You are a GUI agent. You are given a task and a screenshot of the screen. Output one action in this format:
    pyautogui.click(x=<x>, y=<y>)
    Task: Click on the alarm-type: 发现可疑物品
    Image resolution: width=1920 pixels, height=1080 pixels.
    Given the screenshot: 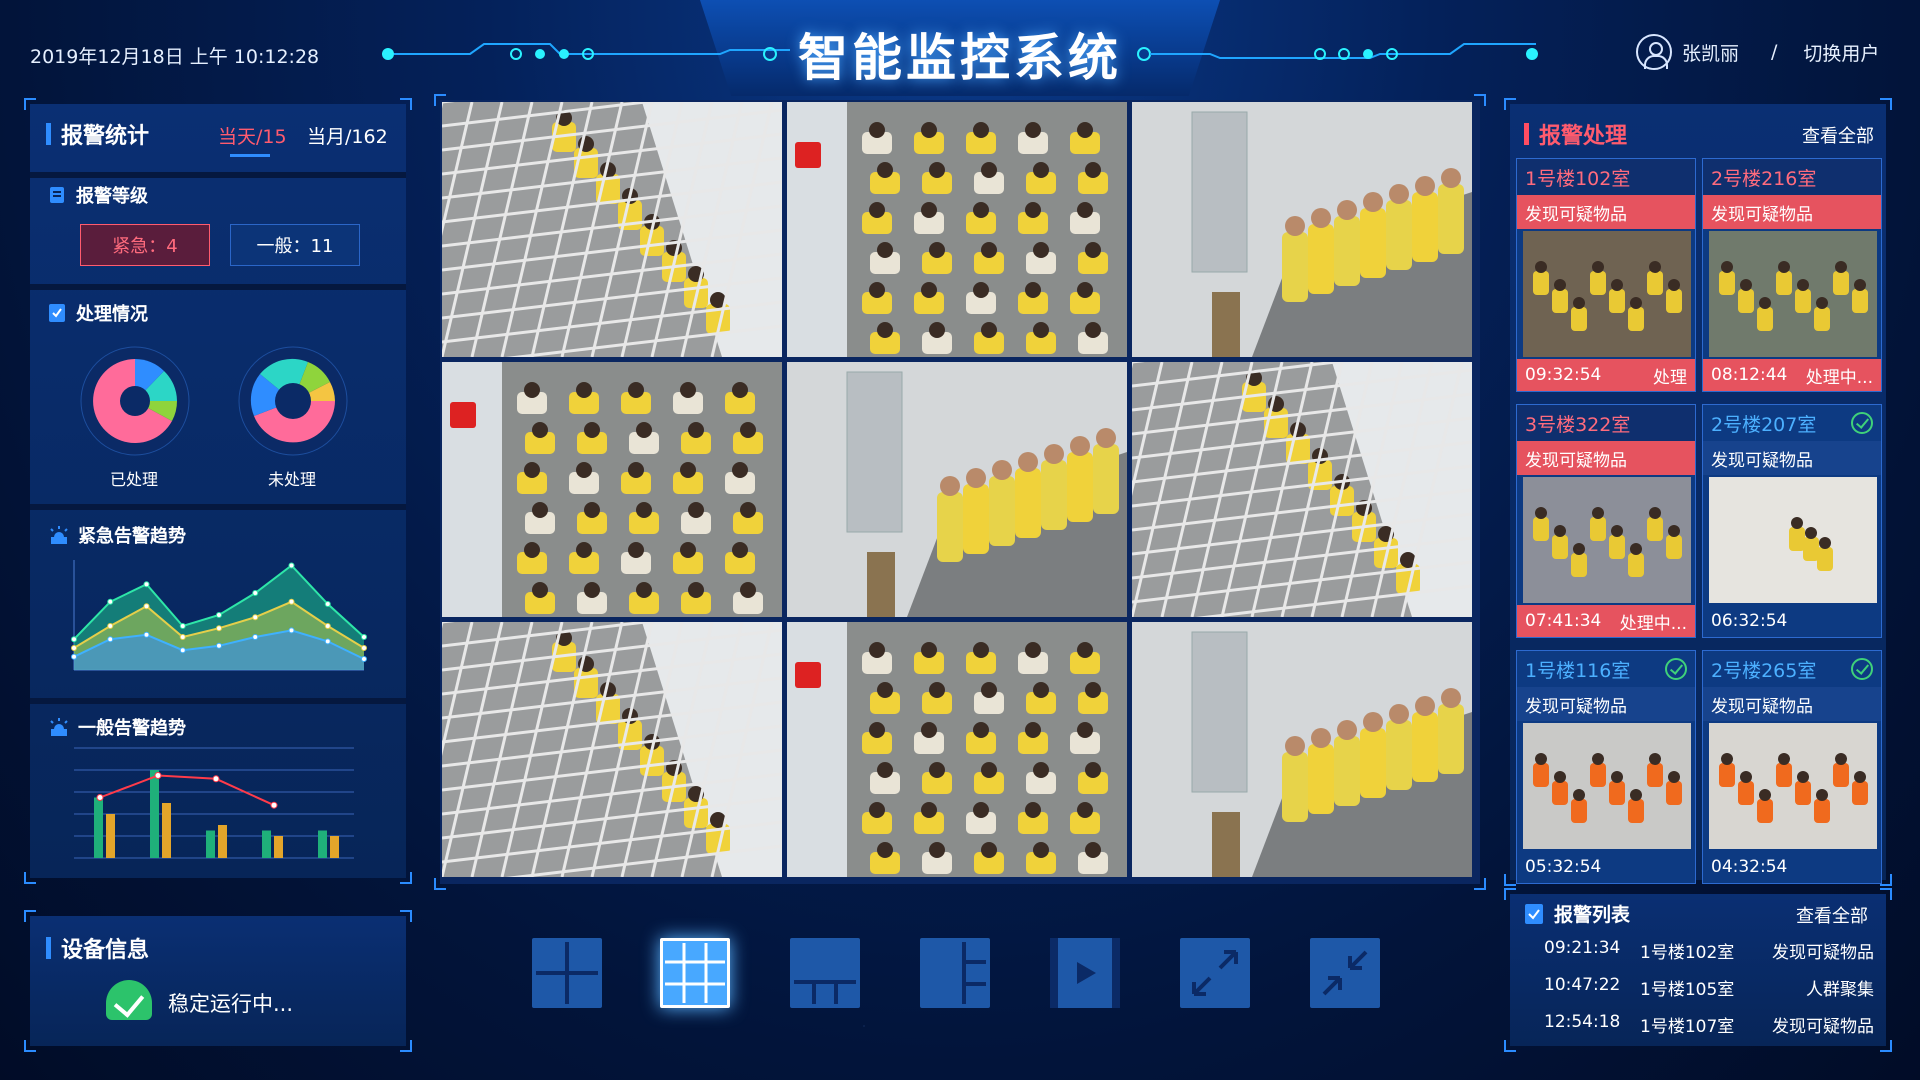 What is the action you would take?
    pyautogui.click(x=1823, y=1027)
    